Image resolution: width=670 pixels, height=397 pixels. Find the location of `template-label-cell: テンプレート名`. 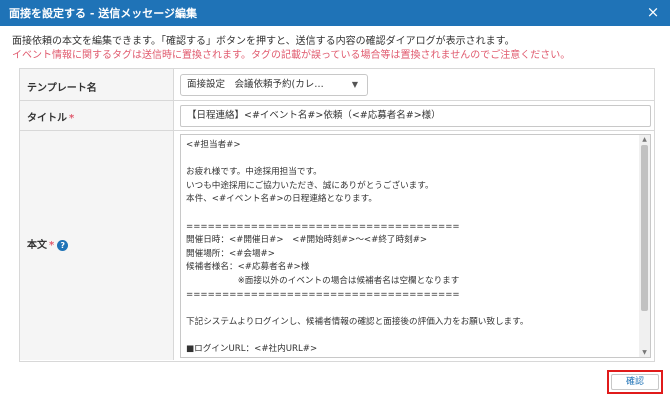

template-label-cell: テンプレート名 is located at coordinates (97, 84).